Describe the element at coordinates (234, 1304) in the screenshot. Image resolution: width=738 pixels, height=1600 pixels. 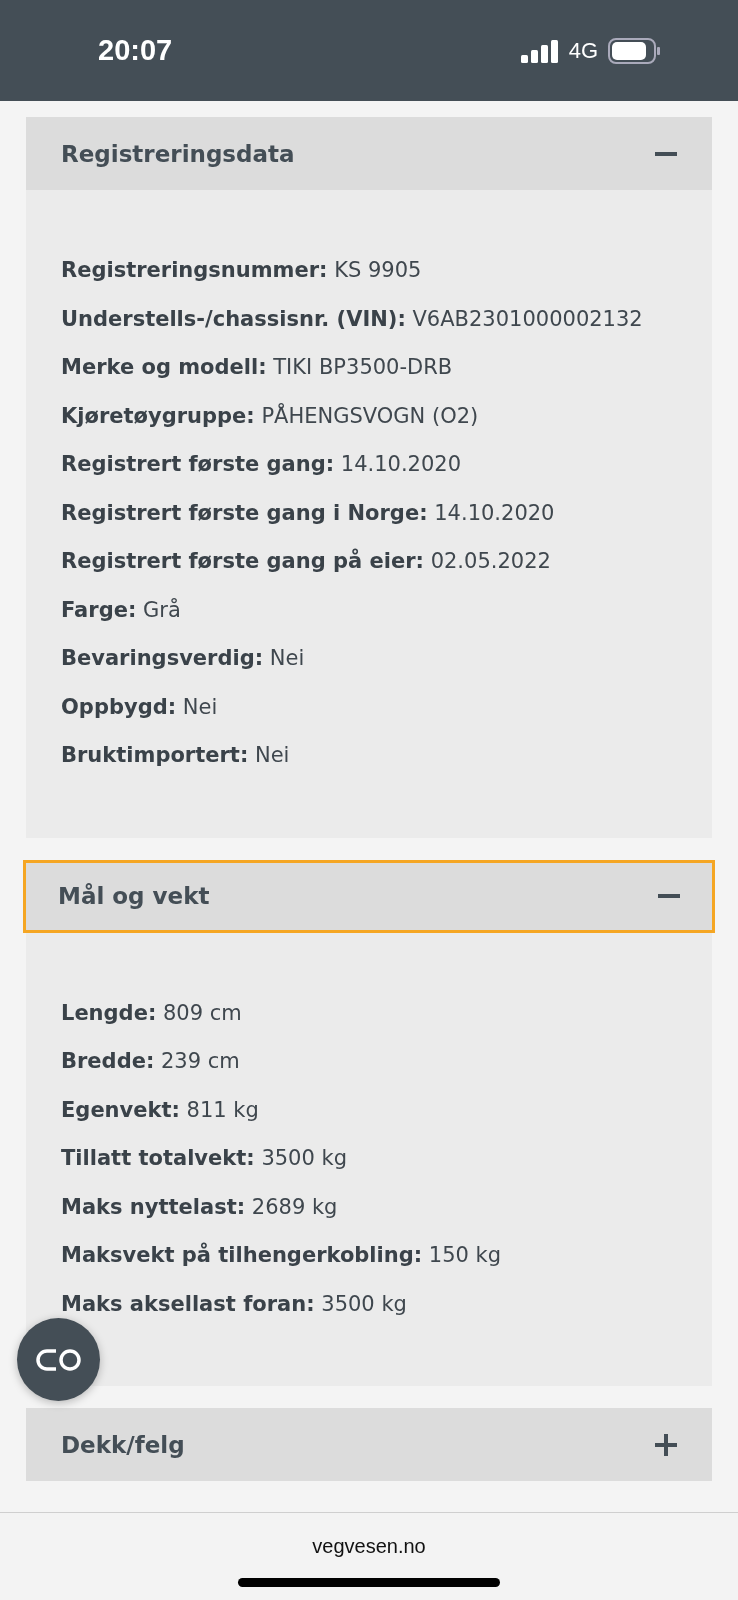
I see `data-row-text: Maks aksellast foran: 3500 kg` at that location.